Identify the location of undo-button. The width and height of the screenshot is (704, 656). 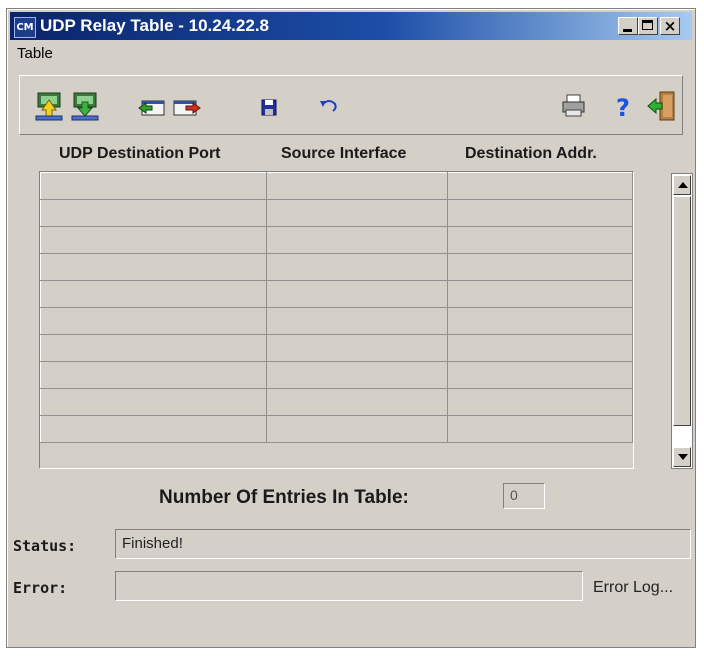
(329, 106).